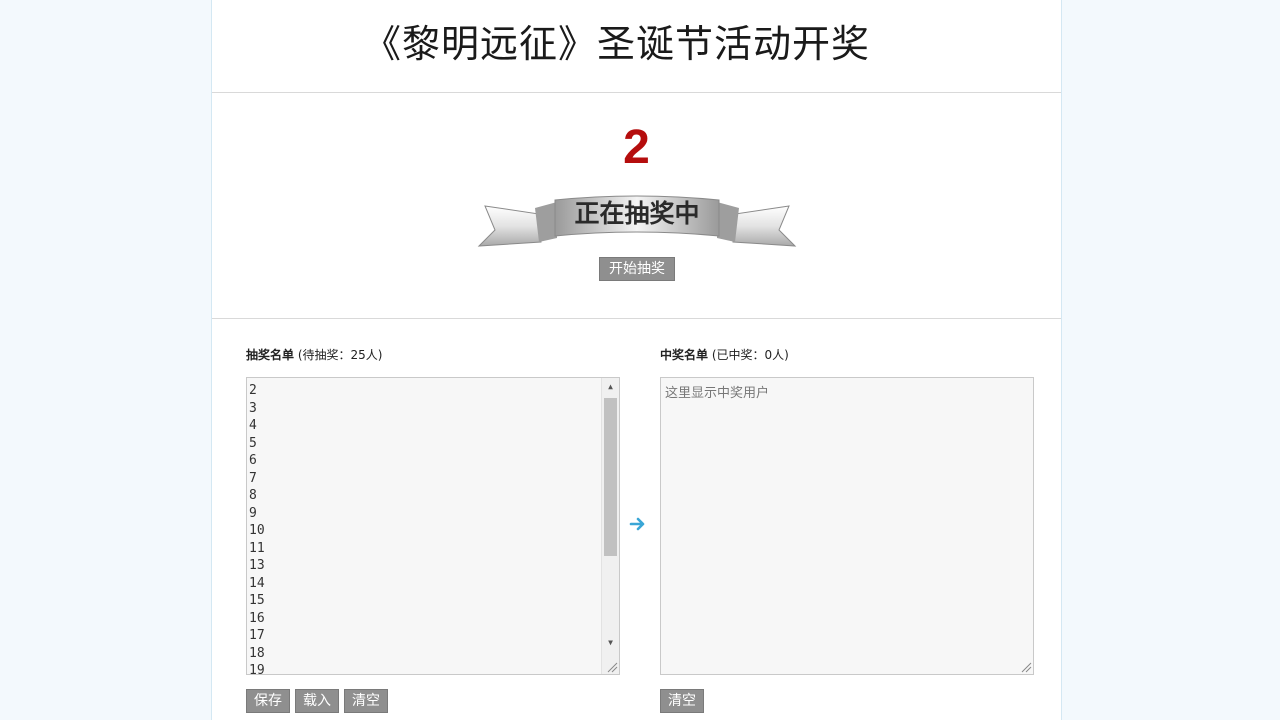 The height and width of the screenshot is (720, 1280). What do you see at coordinates (257, 635) in the screenshot?
I see `list-item: 17` at bounding box center [257, 635].